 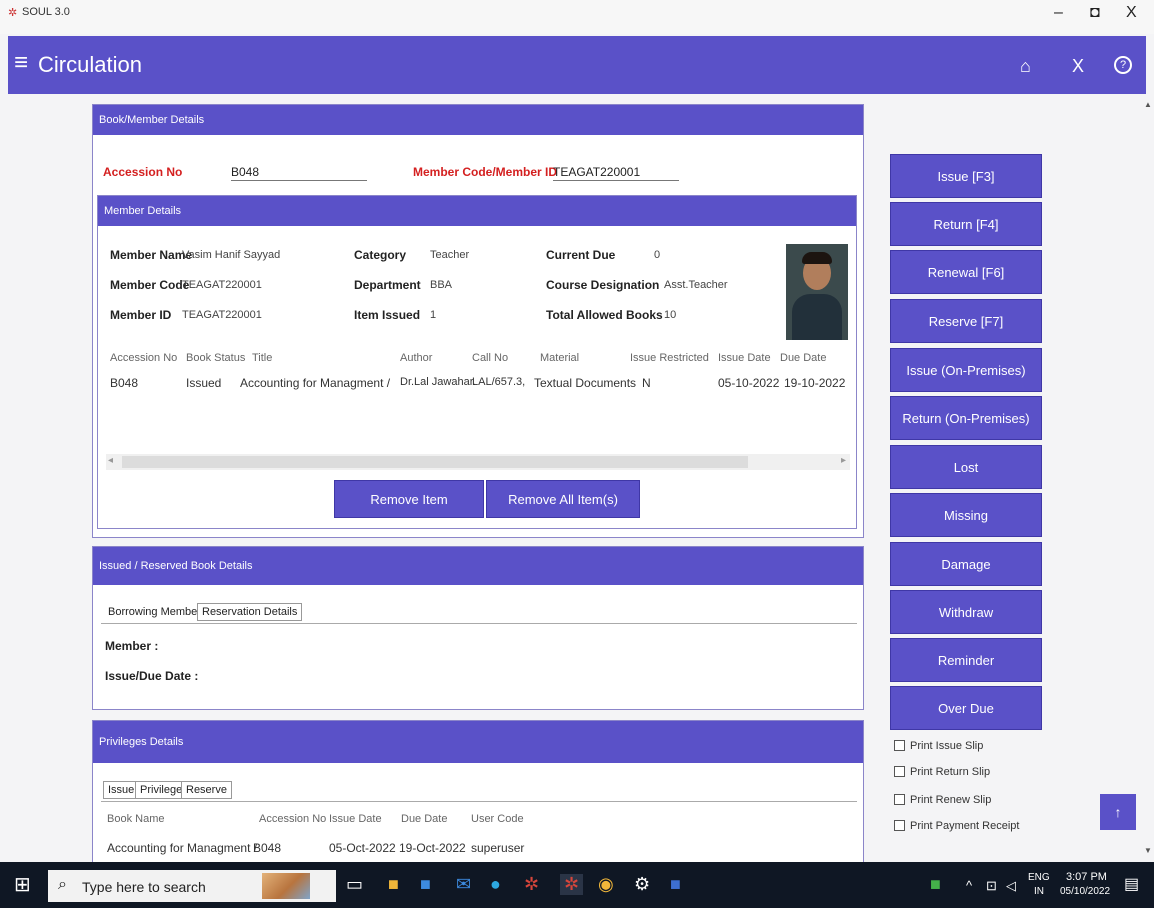 I want to click on scroll-right-icon: ▸, so click(x=843, y=460).